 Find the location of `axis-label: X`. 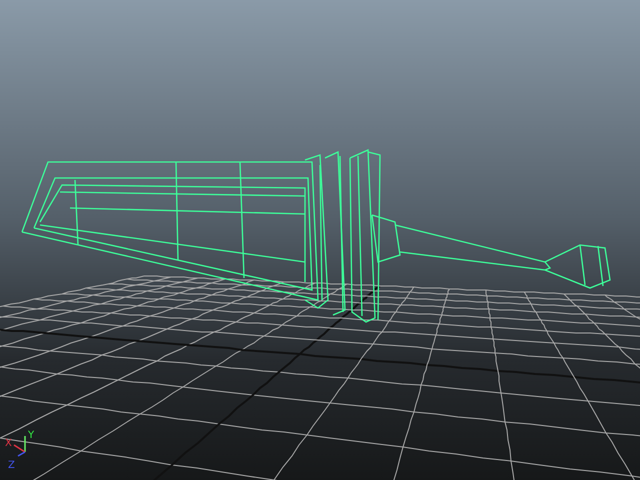

axis-label: X is located at coordinates (8, 443).